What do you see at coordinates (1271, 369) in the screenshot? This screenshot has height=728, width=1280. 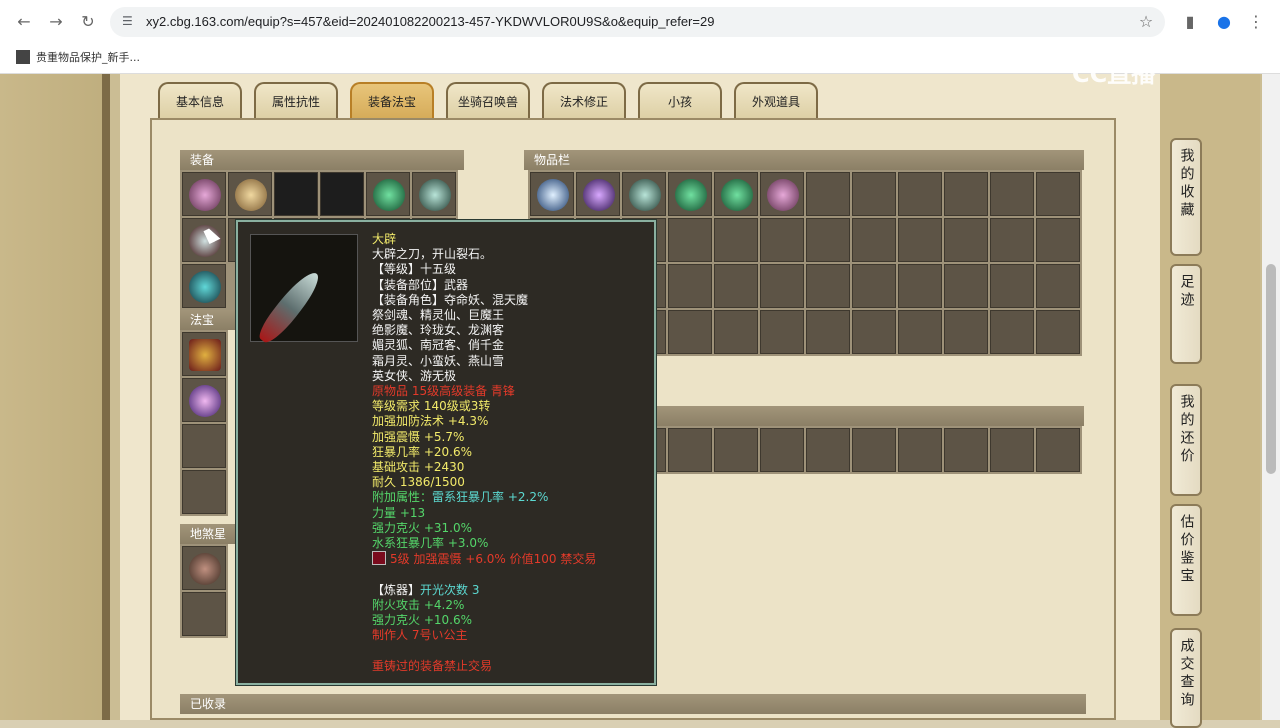 I see `scroll-thumb` at bounding box center [1271, 369].